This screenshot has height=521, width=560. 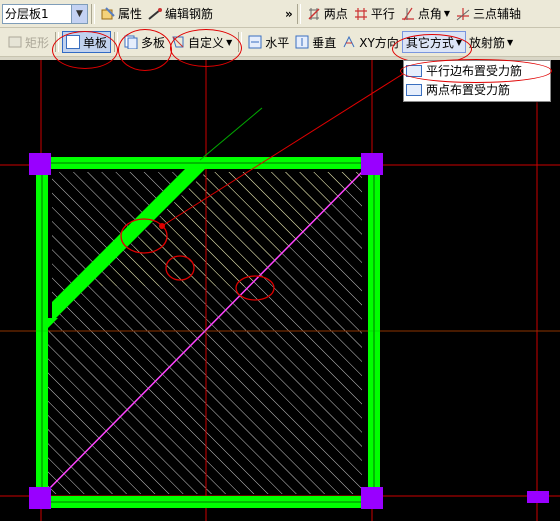 I want to click on toolbar-row-2: 矩形 单板 多板 自定义 ▼ 水平 垂直 XY方向 其它方式 ▼ 放射筋 ▼, so click(x=280, y=42).